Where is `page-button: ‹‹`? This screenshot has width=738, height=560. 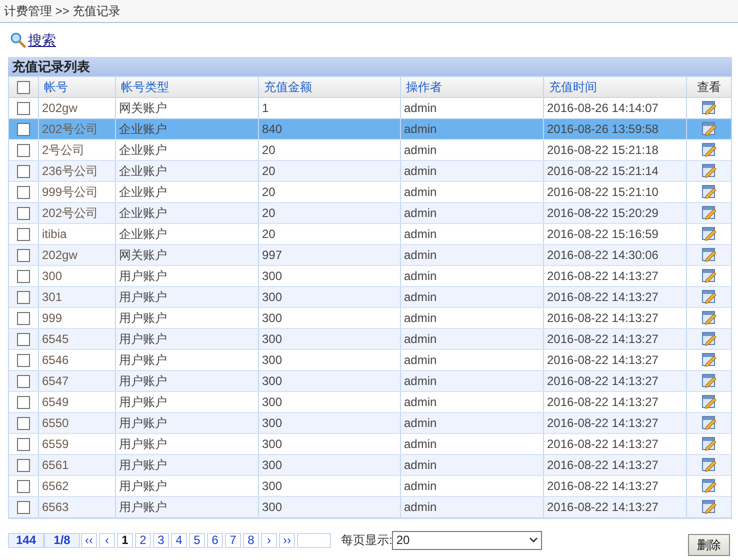 page-button: ‹‹ is located at coordinates (89, 540).